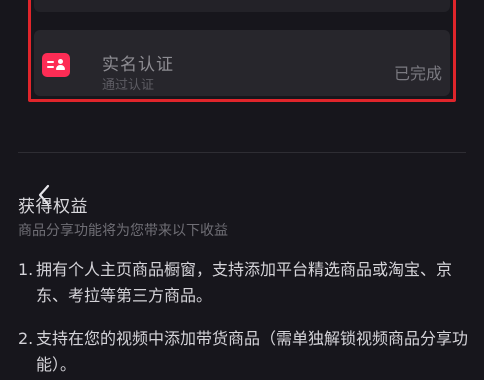 Image resolution: width=484 pixels, height=380 pixels. I want to click on benefit-item: 1. 拥有个人主页商品橱窗，支持添加平台精选商品或淘宝、京东、考拉等第三方商品。, so click(248, 283).